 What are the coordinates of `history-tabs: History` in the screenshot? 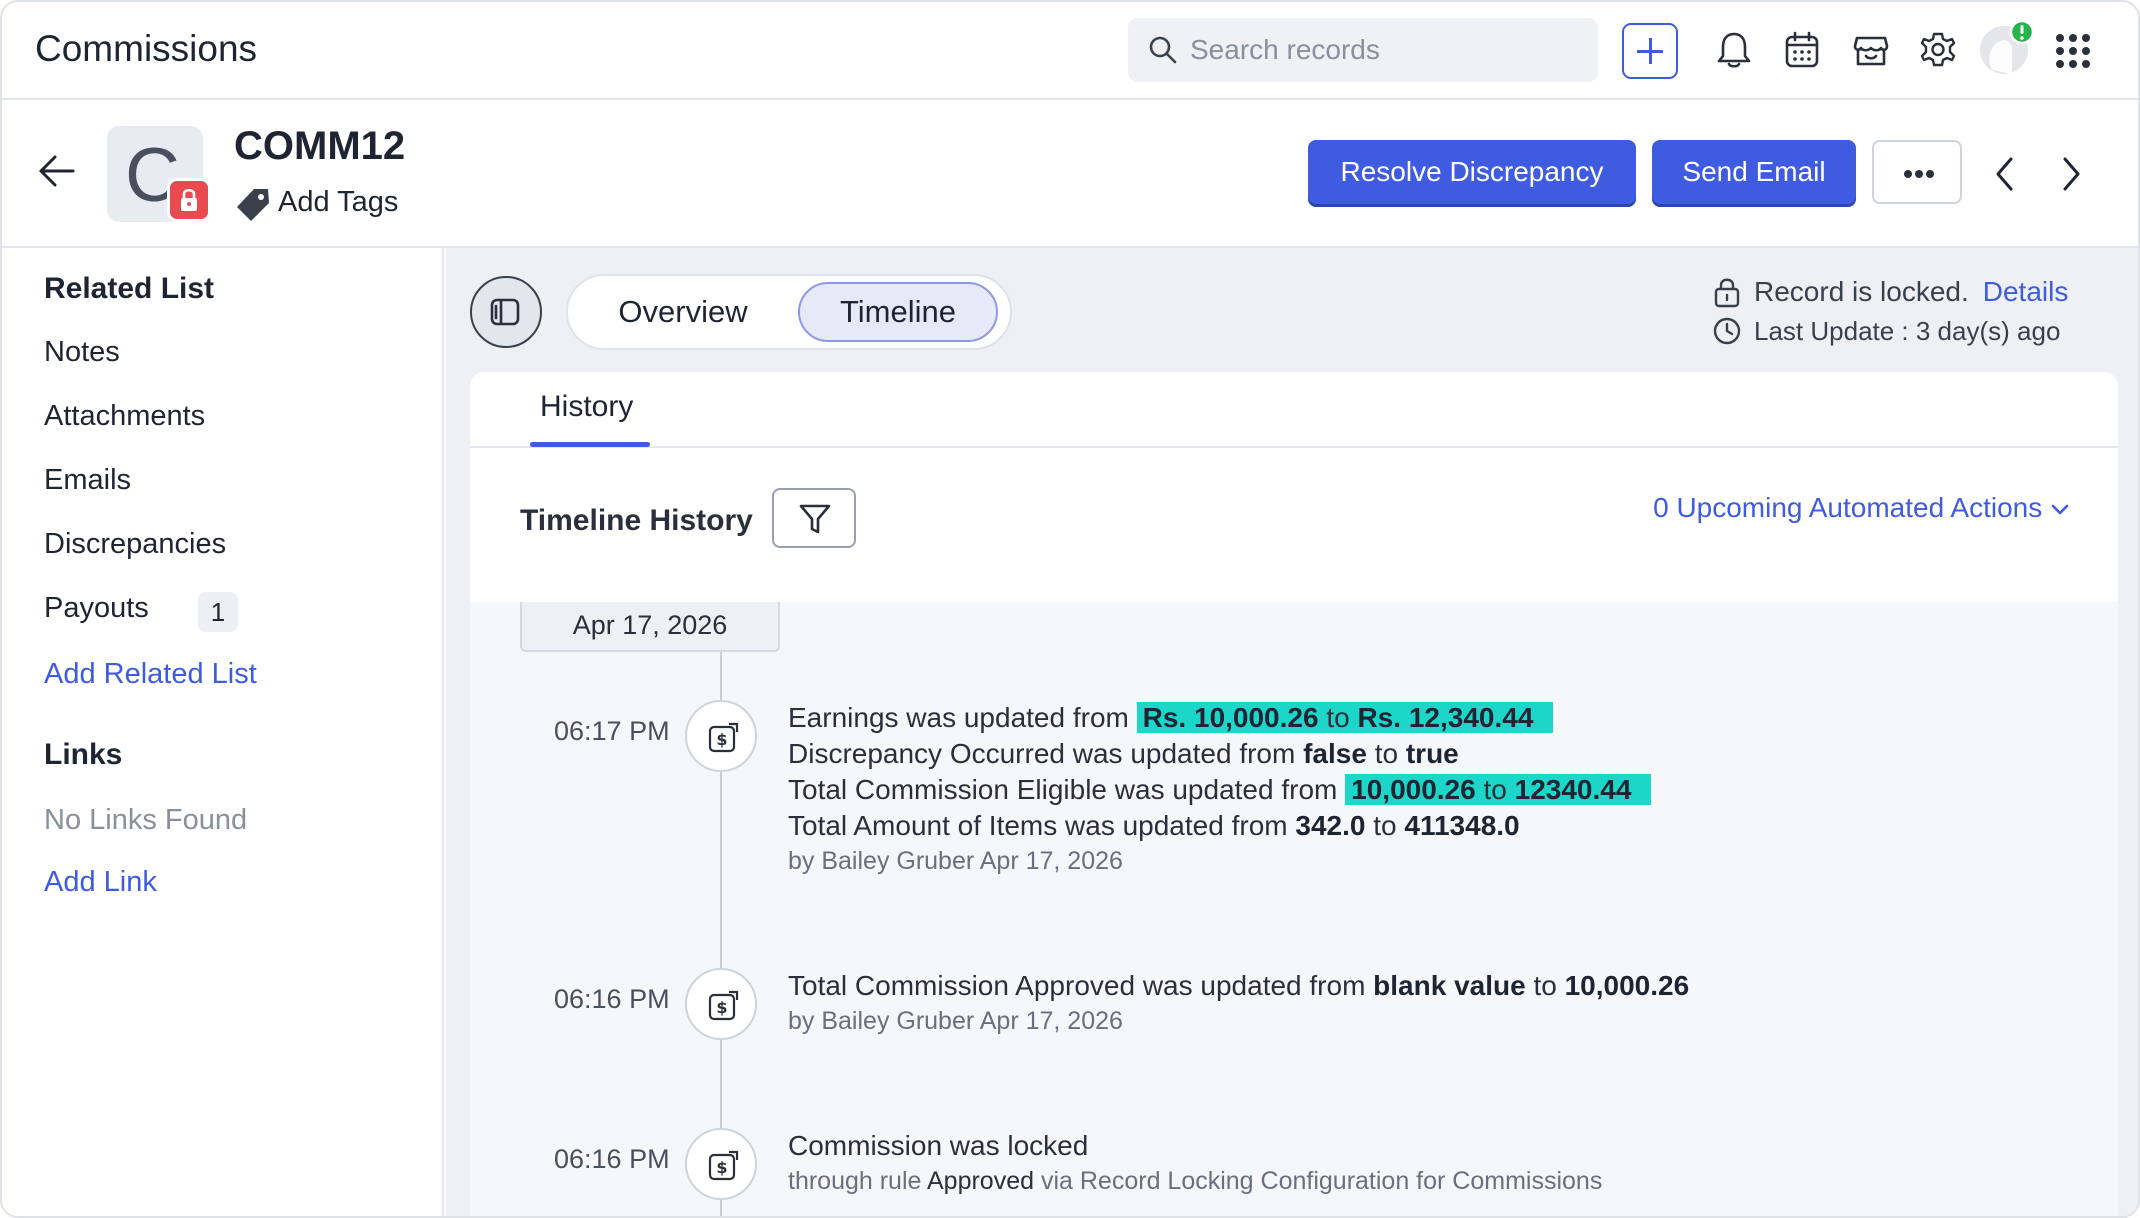 It's located at (1294, 410).